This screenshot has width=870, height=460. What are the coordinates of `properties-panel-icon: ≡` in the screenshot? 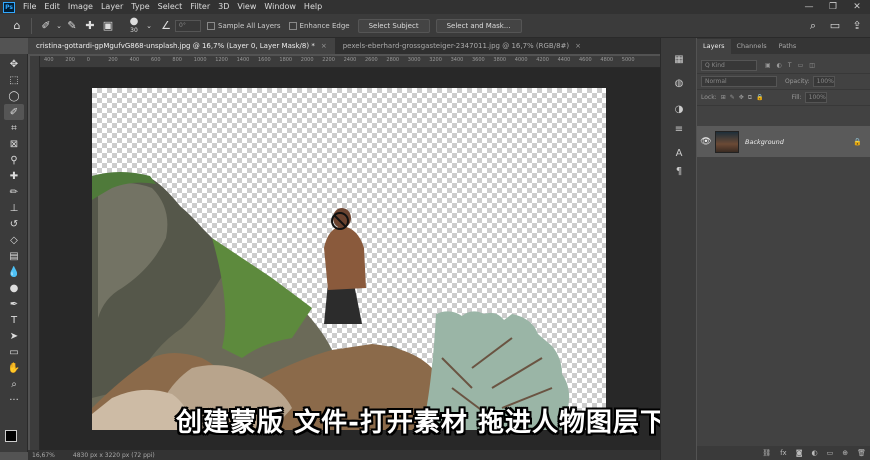 It's located at (679, 131).